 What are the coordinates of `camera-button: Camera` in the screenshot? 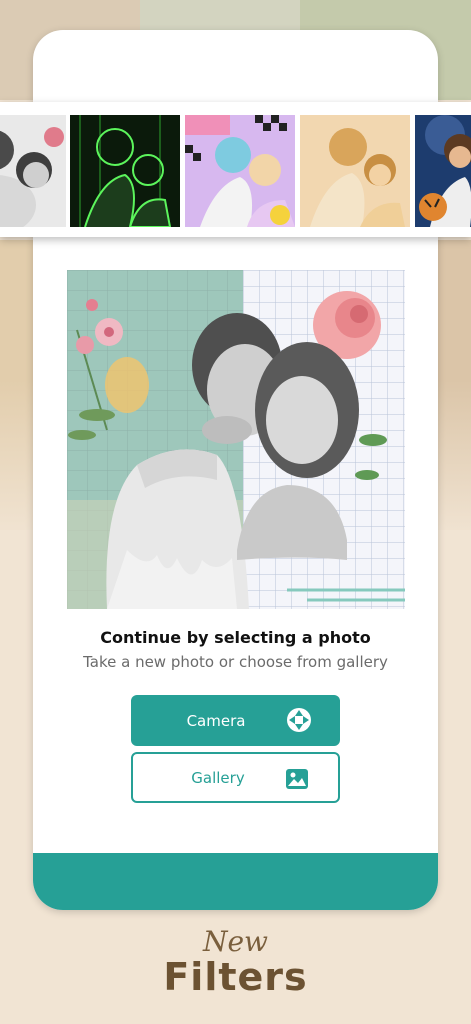 It's located at (235, 720).